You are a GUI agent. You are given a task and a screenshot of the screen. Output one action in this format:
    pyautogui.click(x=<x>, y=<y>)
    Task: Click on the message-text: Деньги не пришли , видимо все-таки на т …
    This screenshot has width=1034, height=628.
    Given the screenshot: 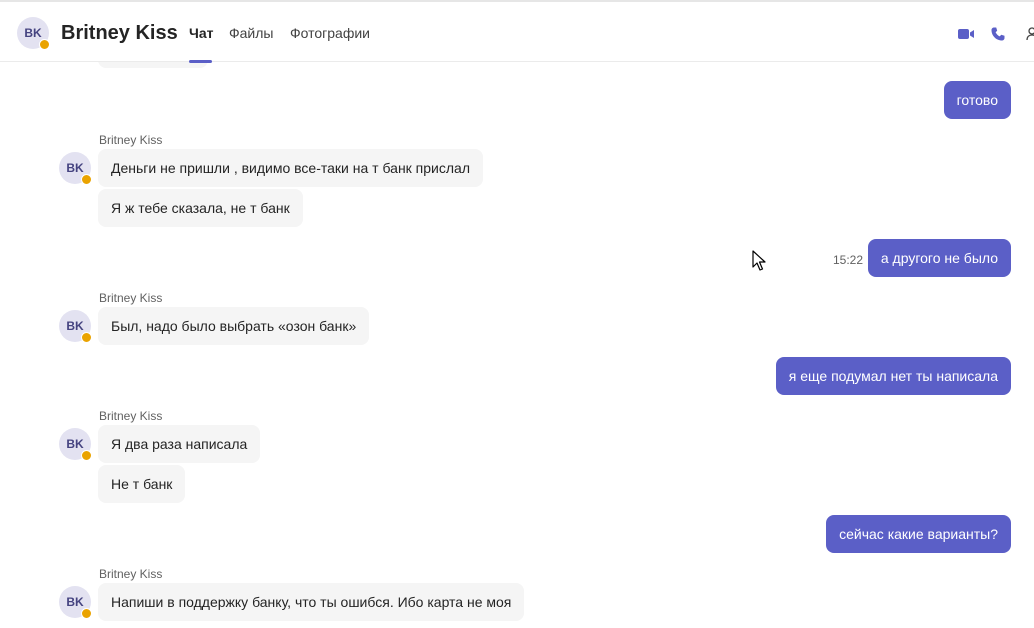 What is the action you would take?
    pyautogui.click(x=290, y=168)
    